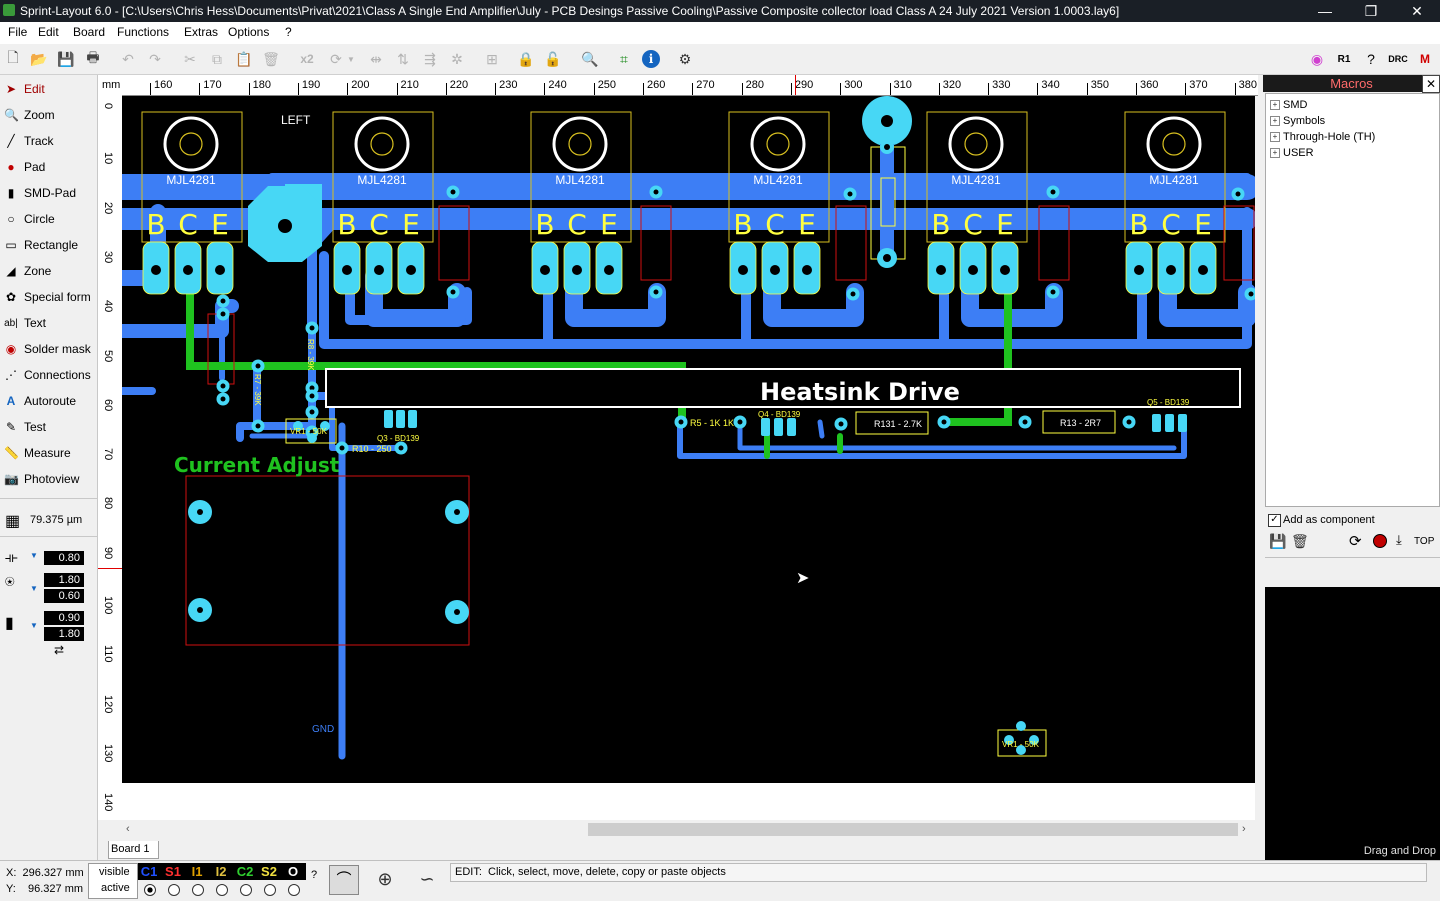  What do you see at coordinates (293, 871) in the screenshot?
I see `layer-o-toggle: O` at bounding box center [293, 871].